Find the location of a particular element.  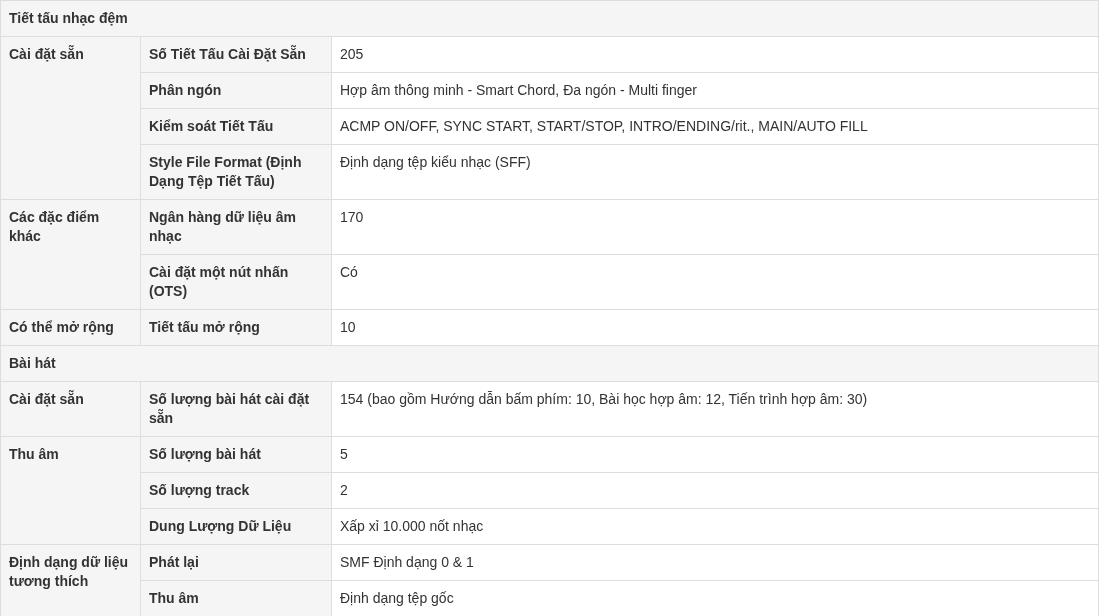

spec-value-cell: 5 is located at coordinates (715, 454).